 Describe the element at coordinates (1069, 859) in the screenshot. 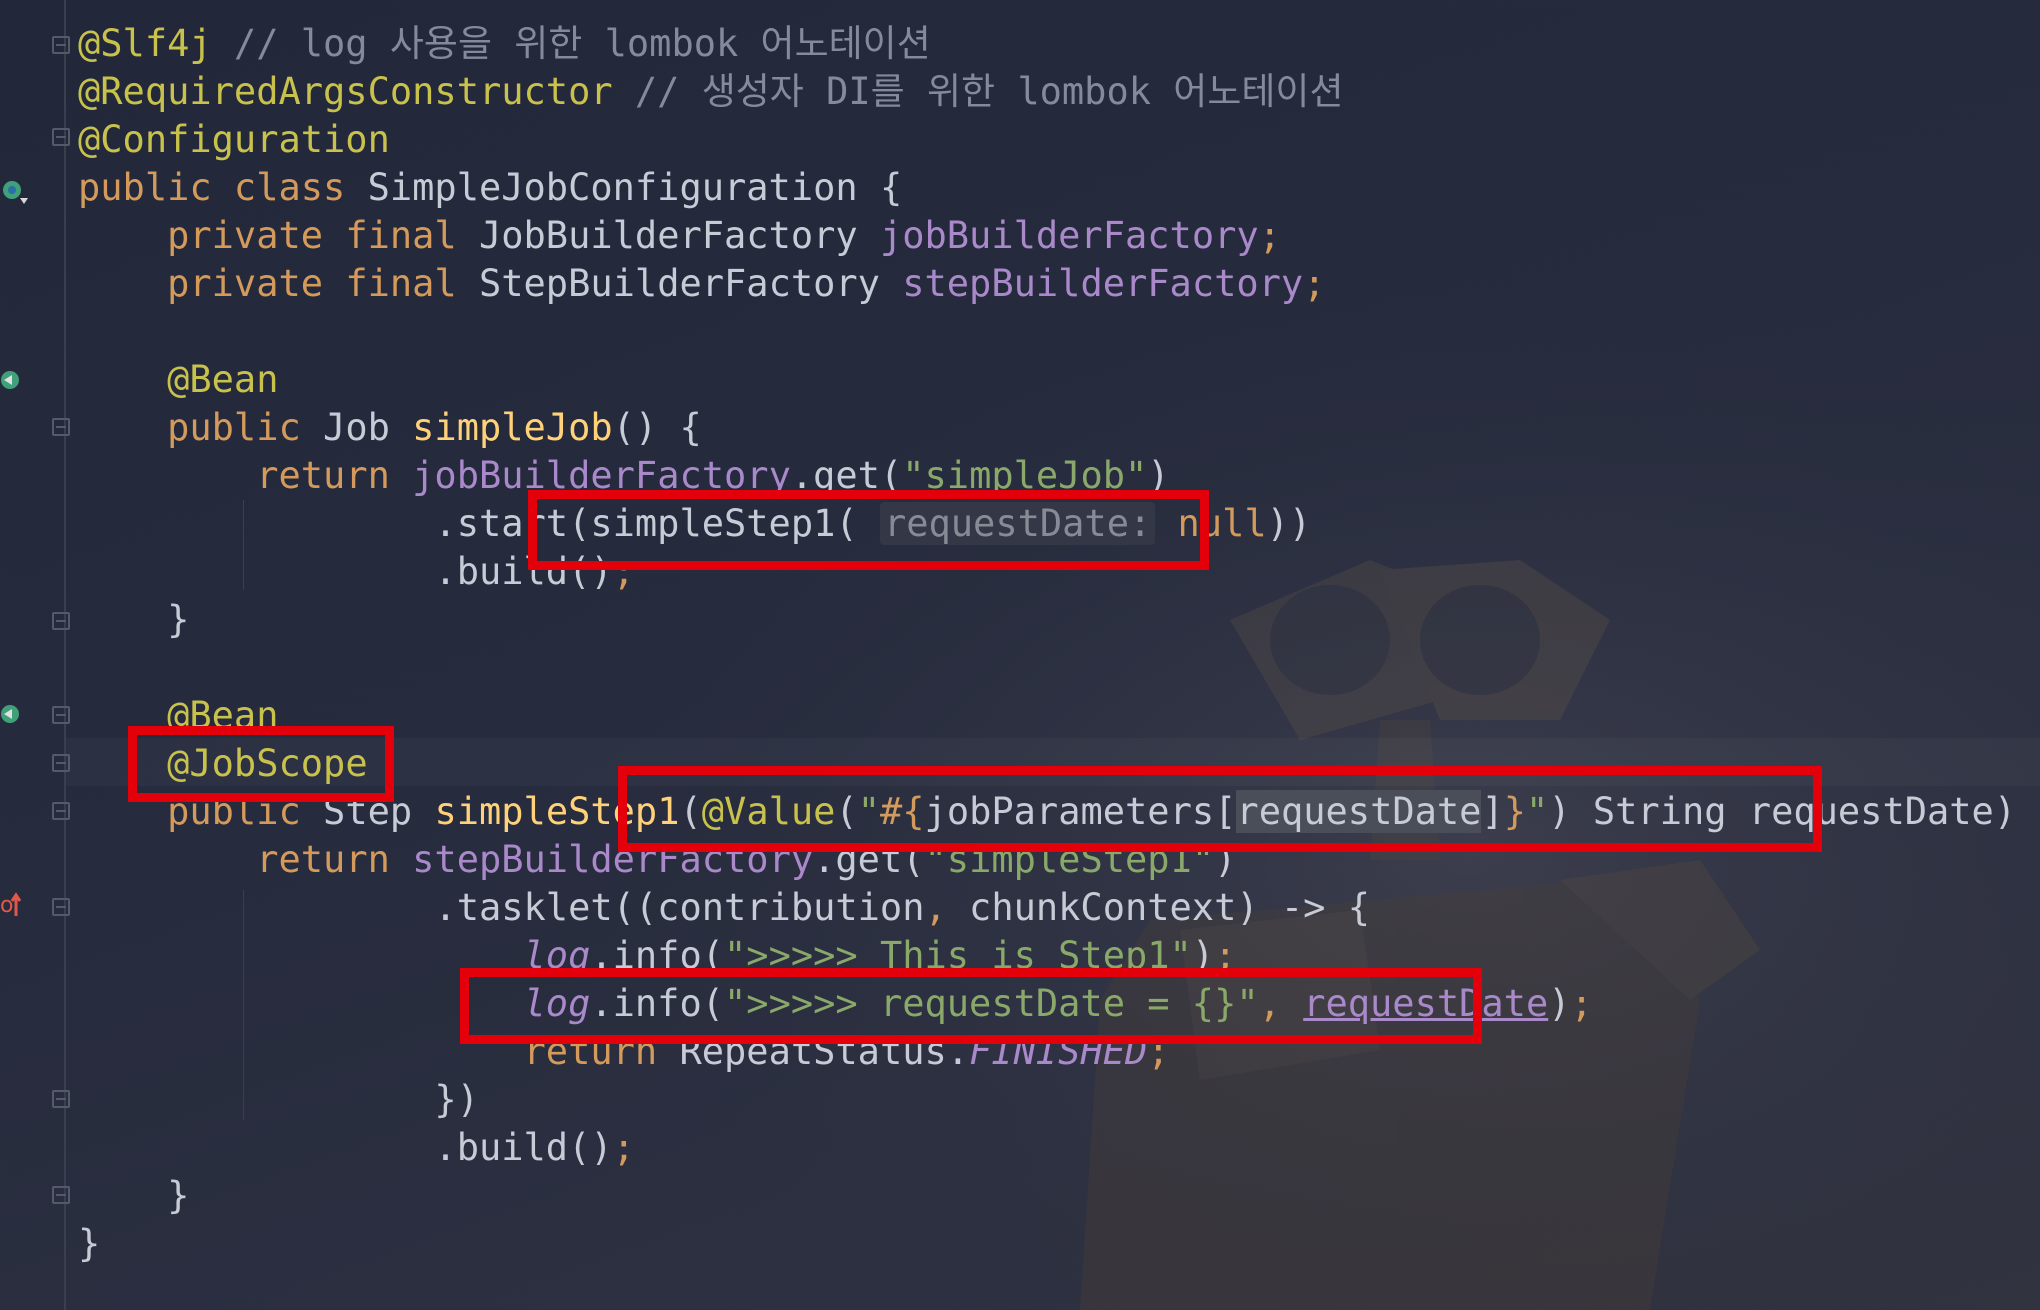

I see `code-token: "simpleStep1"` at that location.